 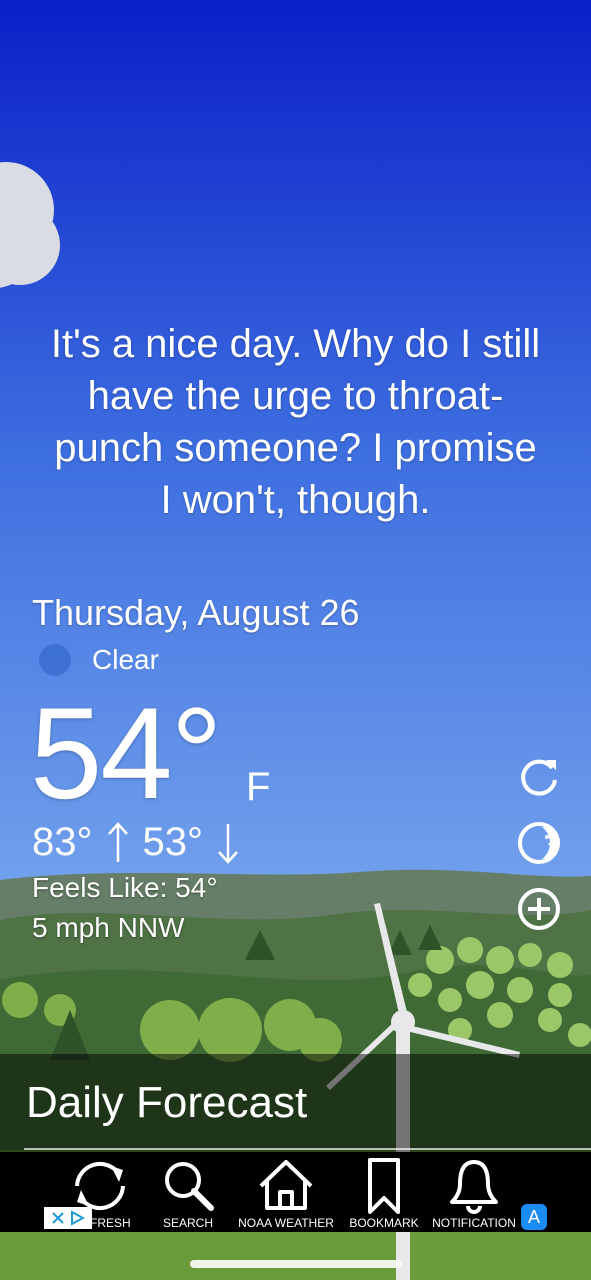 What do you see at coordinates (286, 1223) in the screenshot?
I see `tab-label: NOAA WEATHER` at bounding box center [286, 1223].